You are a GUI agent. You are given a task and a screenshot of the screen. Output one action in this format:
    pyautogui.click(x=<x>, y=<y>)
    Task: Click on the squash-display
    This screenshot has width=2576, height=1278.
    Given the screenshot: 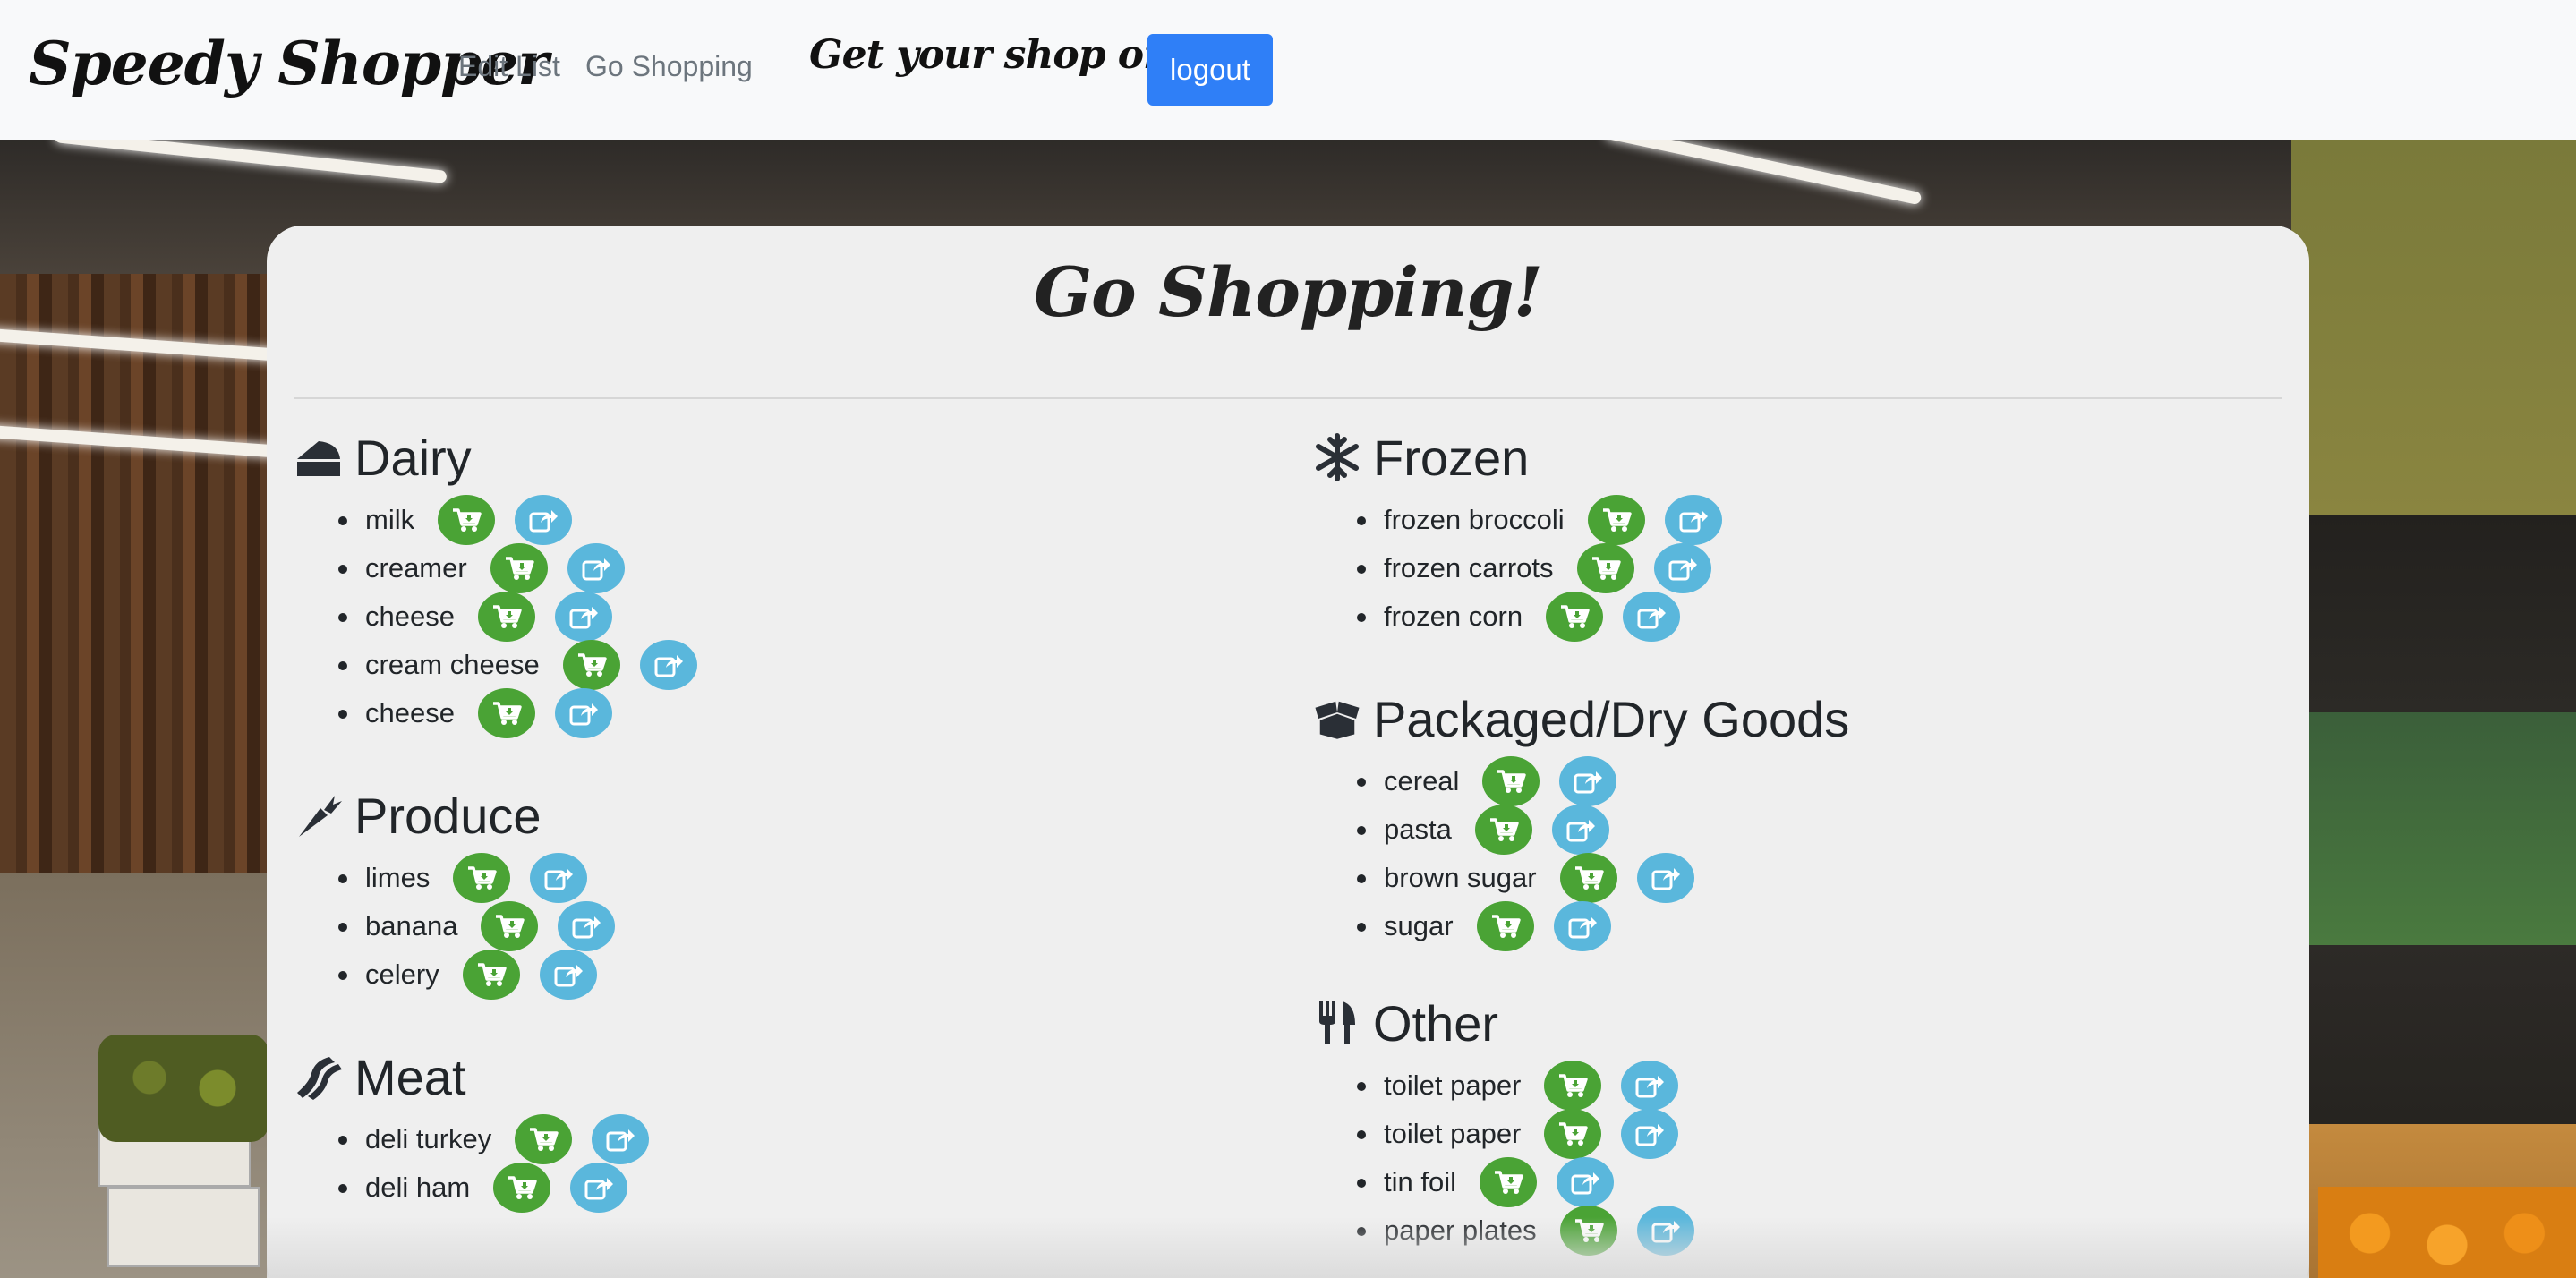 What is the action you would take?
    pyautogui.click(x=183, y=1088)
    